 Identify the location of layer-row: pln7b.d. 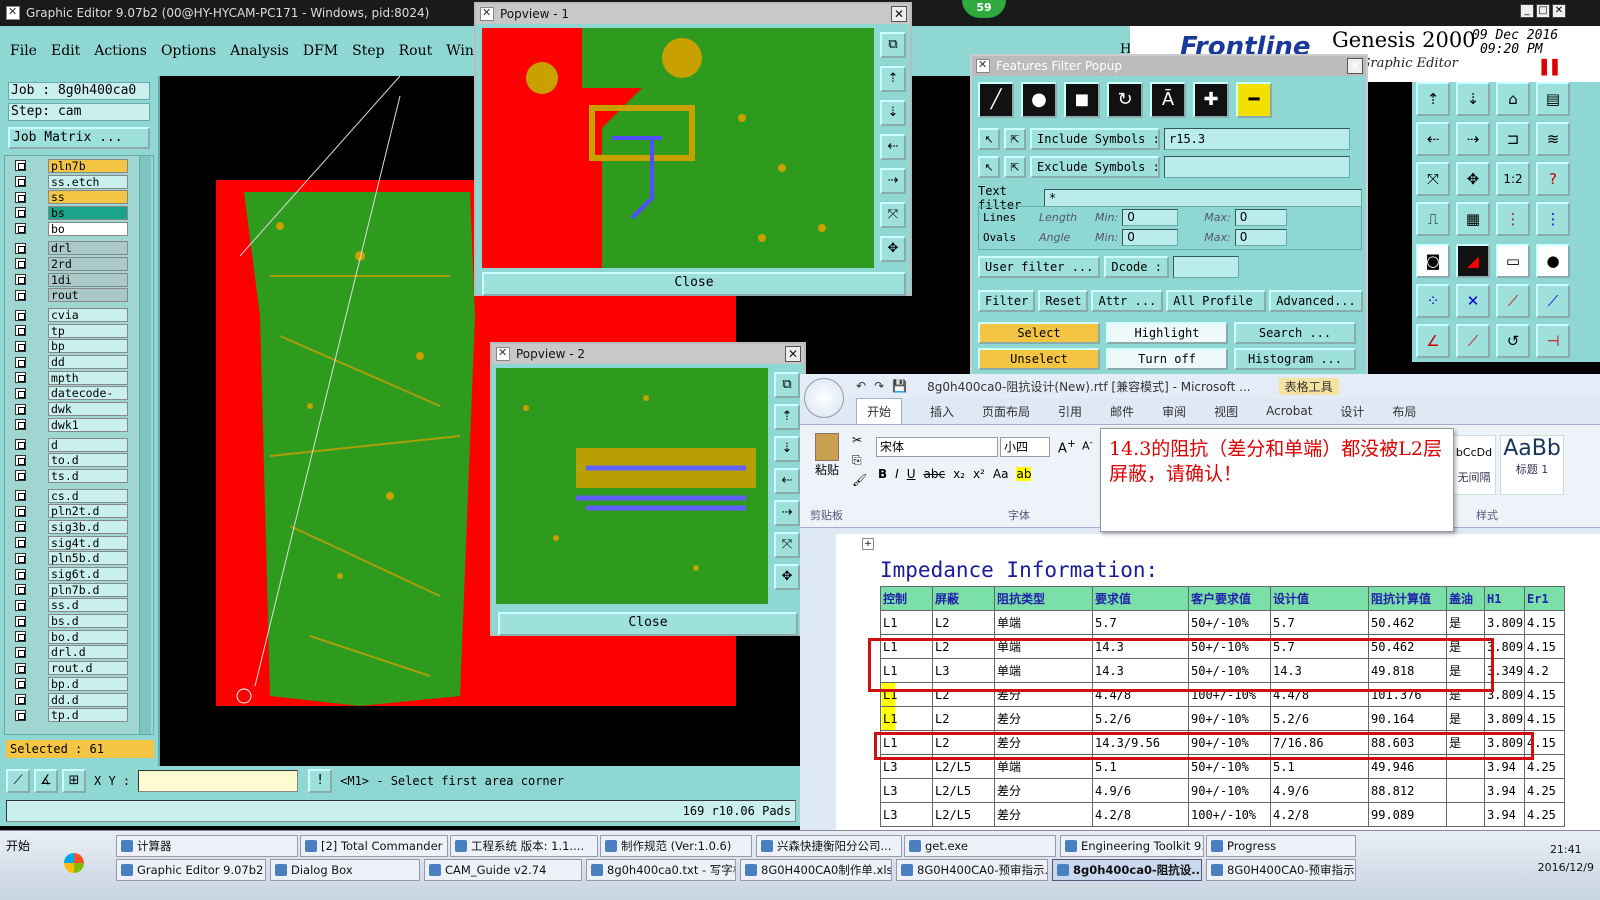
(84, 590).